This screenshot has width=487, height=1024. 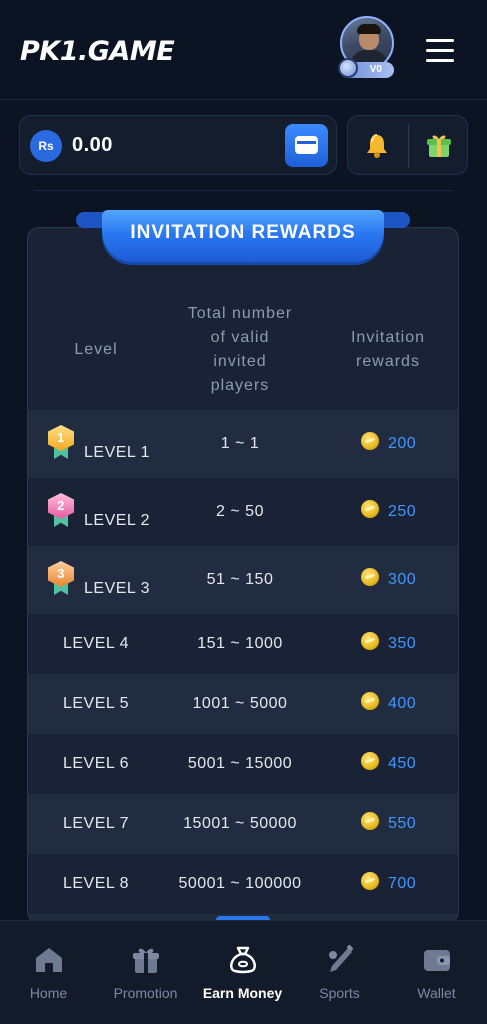 What do you see at coordinates (97, 51) in the screenshot?
I see `brand-logo: PK1.GAME` at bounding box center [97, 51].